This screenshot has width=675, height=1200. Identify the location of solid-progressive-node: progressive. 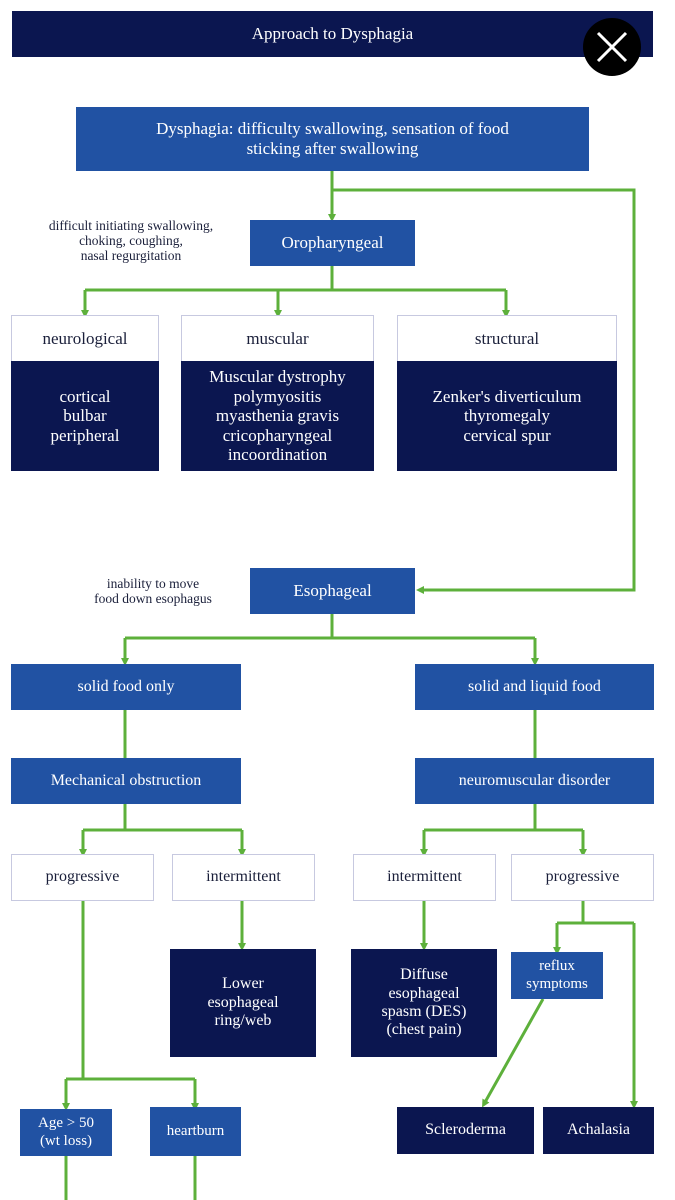
(82, 877).